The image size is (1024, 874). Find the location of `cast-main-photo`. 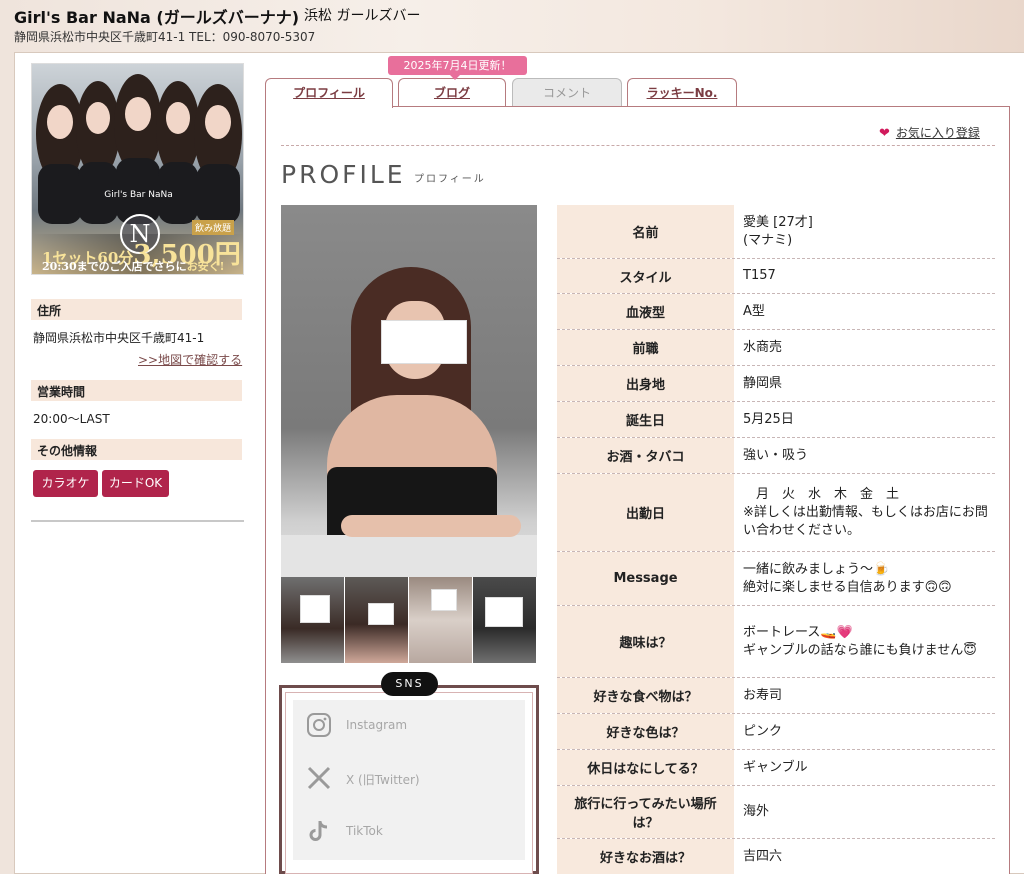

cast-main-photo is located at coordinates (409, 391).